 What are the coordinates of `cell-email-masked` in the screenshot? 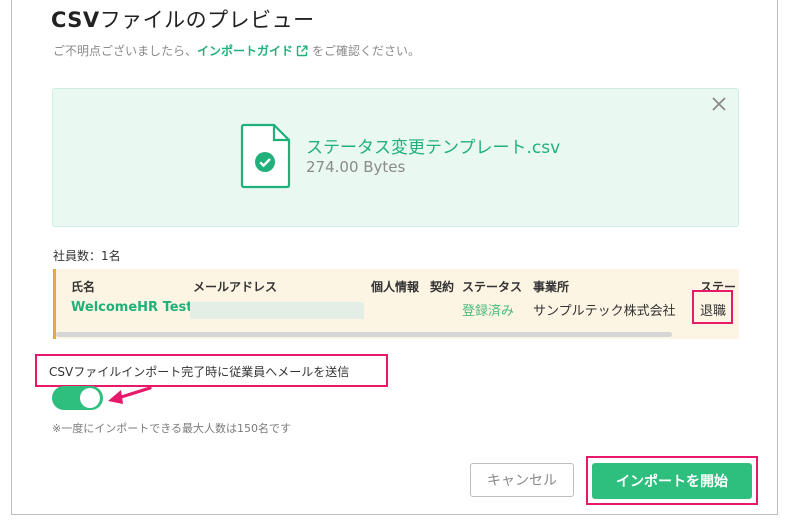 It's located at (277, 310).